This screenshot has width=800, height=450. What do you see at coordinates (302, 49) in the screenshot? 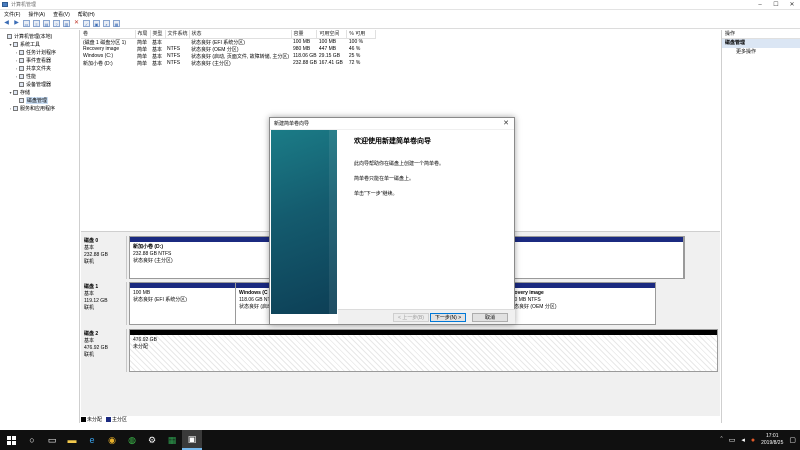
I see `table-cell: 980 MB` at bounding box center [302, 49].